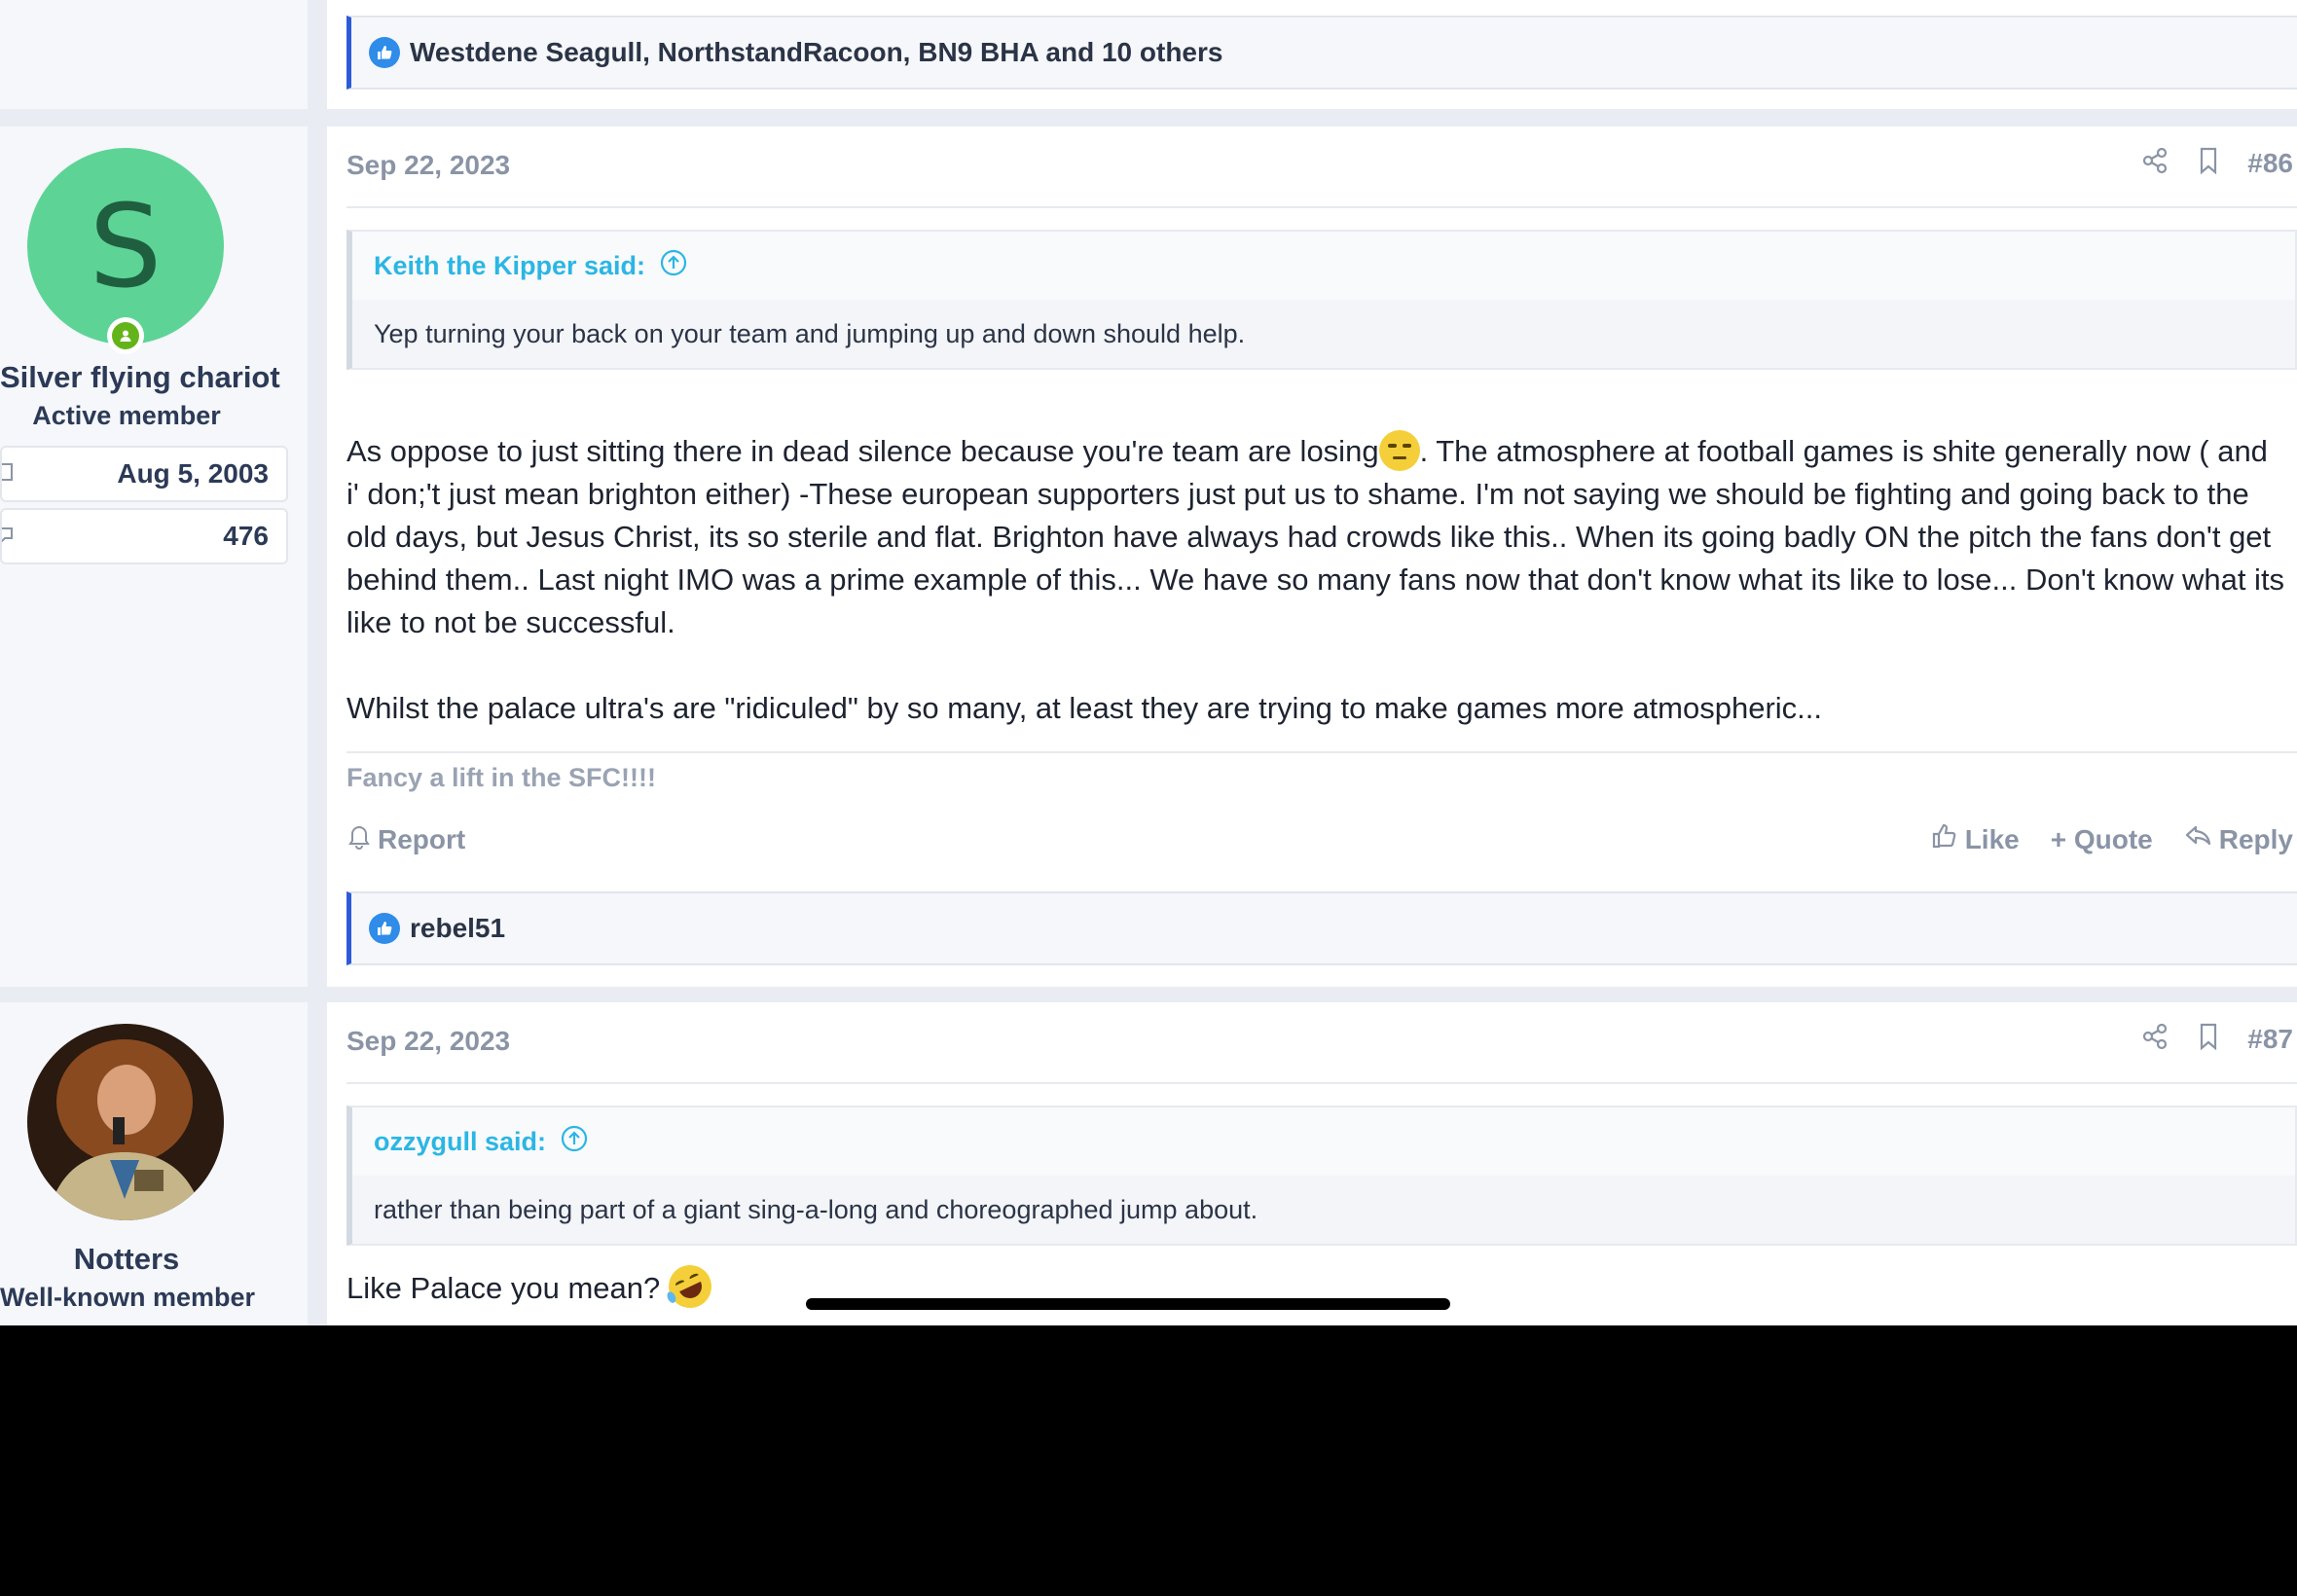  What do you see at coordinates (359, 839) in the screenshot?
I see `bell-icon` at bounding box center [359, 839].